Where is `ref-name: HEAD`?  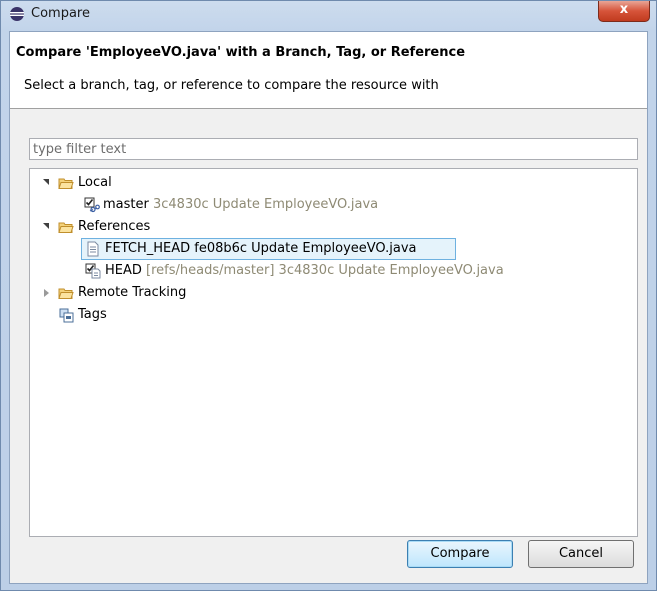 ref-name: HEAD is located at coordinates (123, 270).